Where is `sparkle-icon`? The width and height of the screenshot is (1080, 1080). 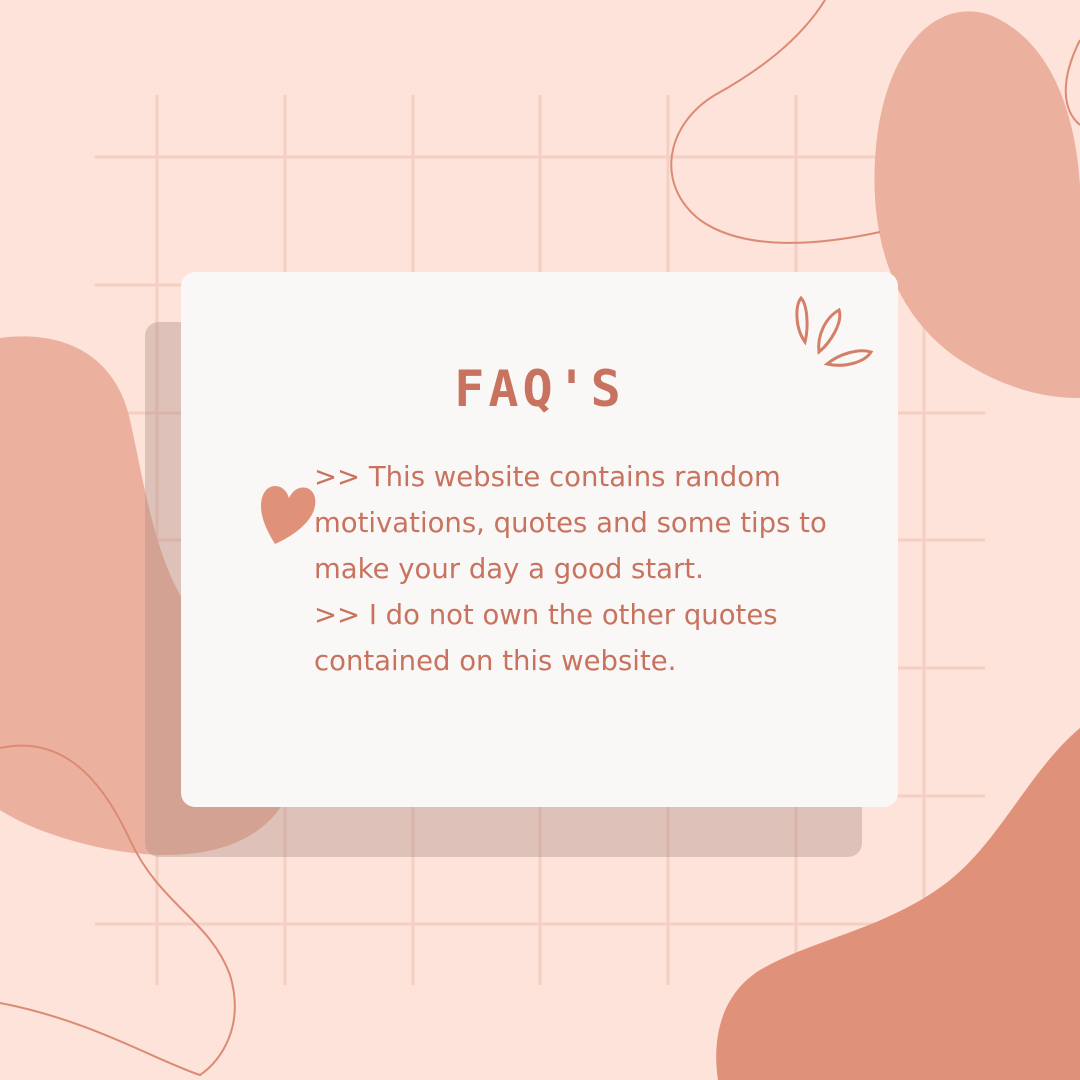 sparkle-icon is located at coordinates (834, 331).